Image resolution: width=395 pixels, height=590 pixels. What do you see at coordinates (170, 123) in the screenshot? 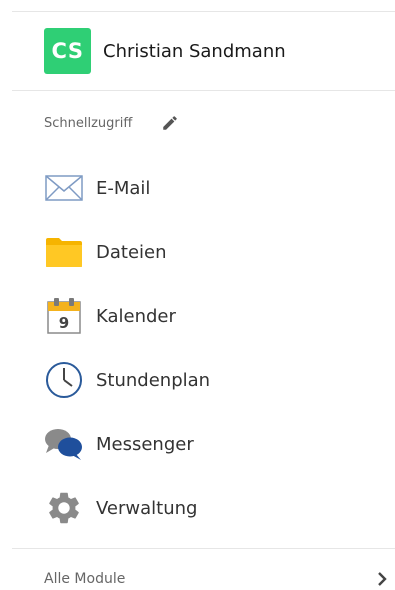
I see `pencil-icon` at bounding box center [170, 123].